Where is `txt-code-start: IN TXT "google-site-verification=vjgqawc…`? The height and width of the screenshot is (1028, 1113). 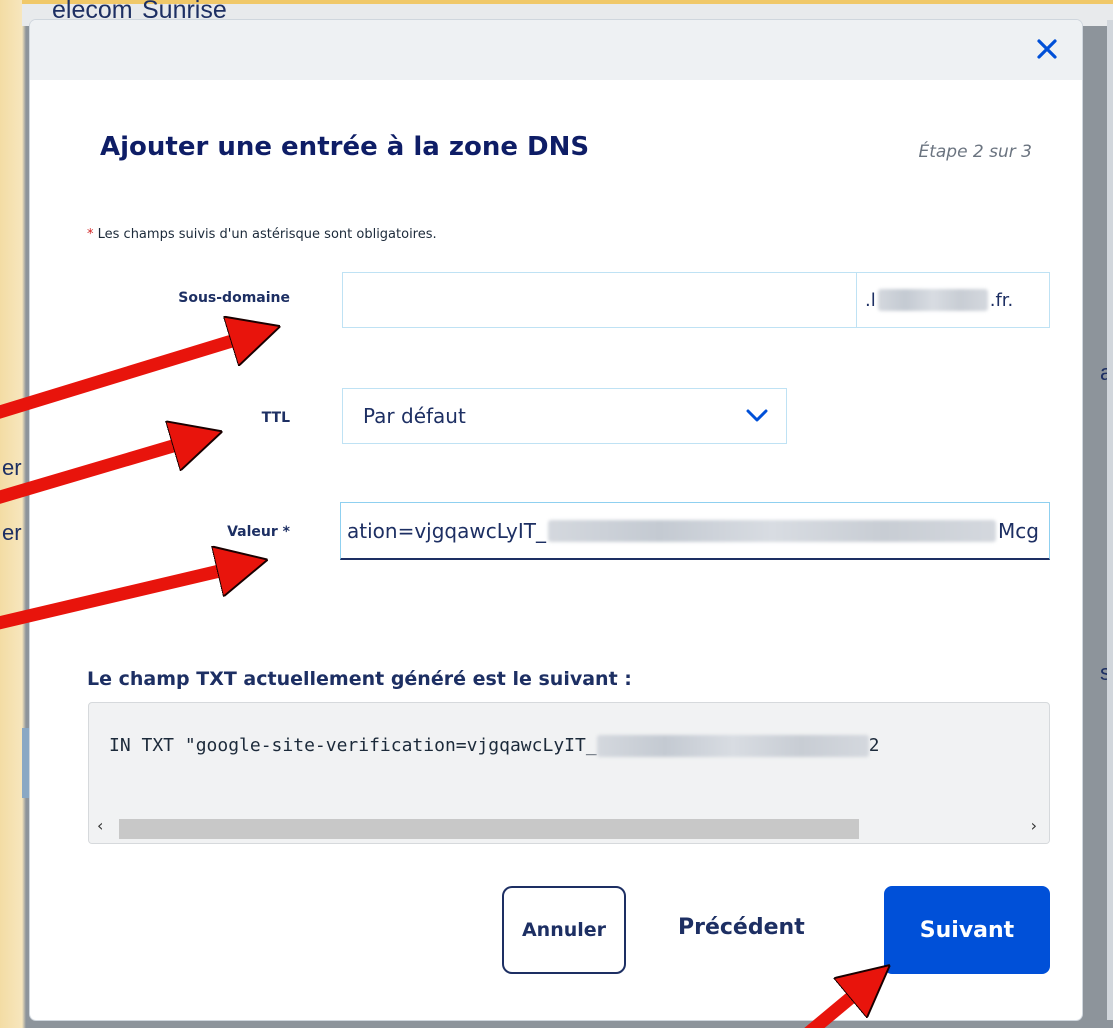
txt-code-start: IN TXT "google-site-verification=vjgqawc… is located at coordinates (353, 745).